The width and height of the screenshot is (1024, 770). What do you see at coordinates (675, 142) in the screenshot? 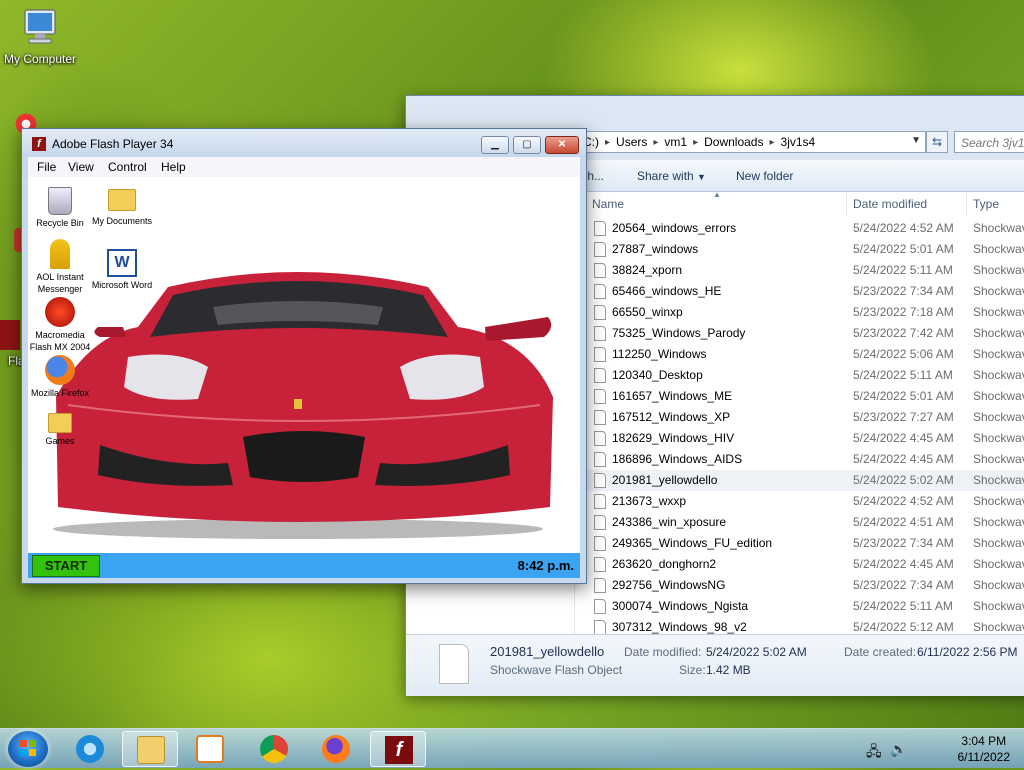
I see `breadcrumb-vm1: vm1` at bounding box center [675, 142].